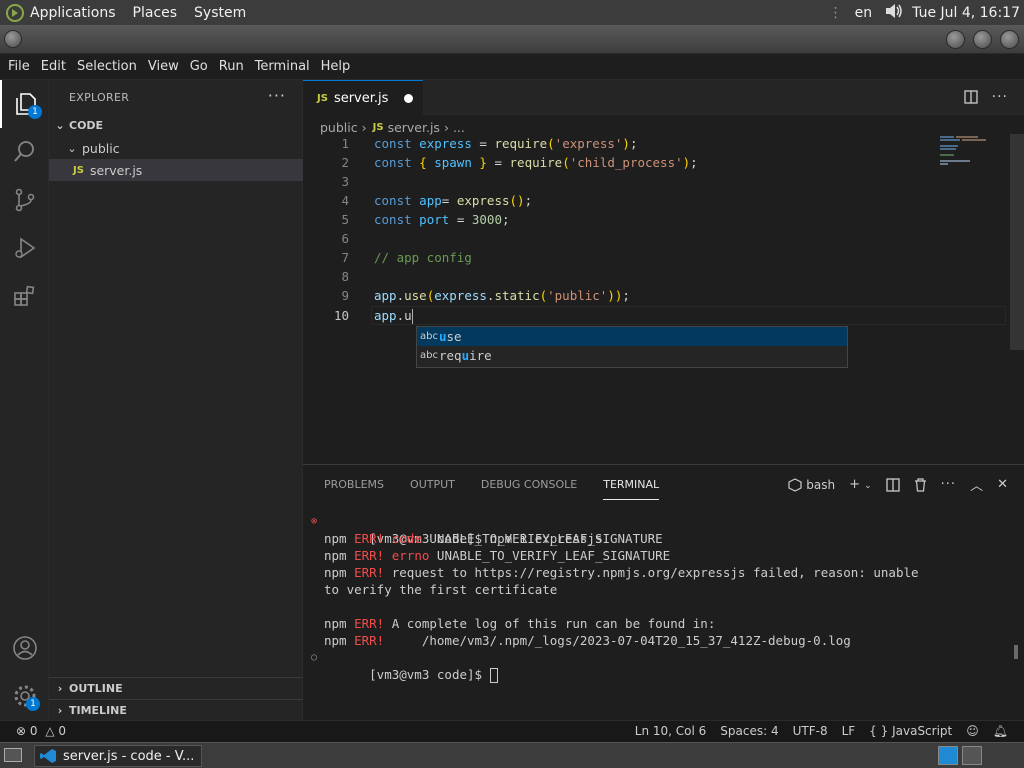 The height and width of the screenshot is (768, 1024). What do you see at coordinates (363, 97) in the screenshot?
I see `tab-server-js: JS server.js` at bounding box center [363, 97].